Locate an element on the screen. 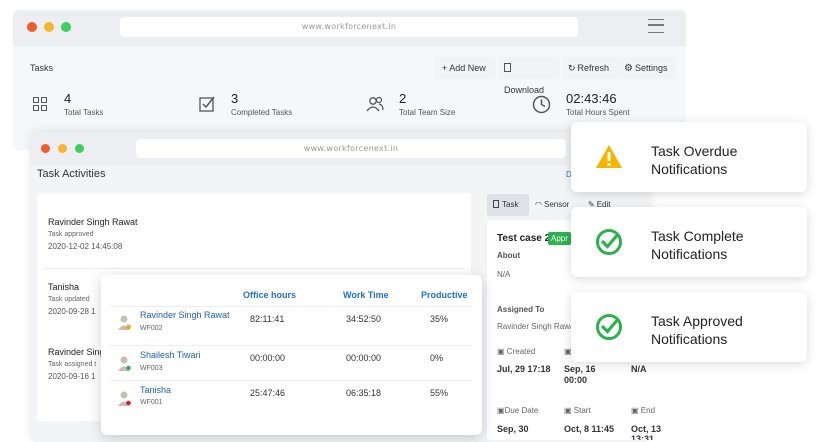 The height and width of the screenshot is (442, 828). menu-icon is located at coordinates (656, 26).